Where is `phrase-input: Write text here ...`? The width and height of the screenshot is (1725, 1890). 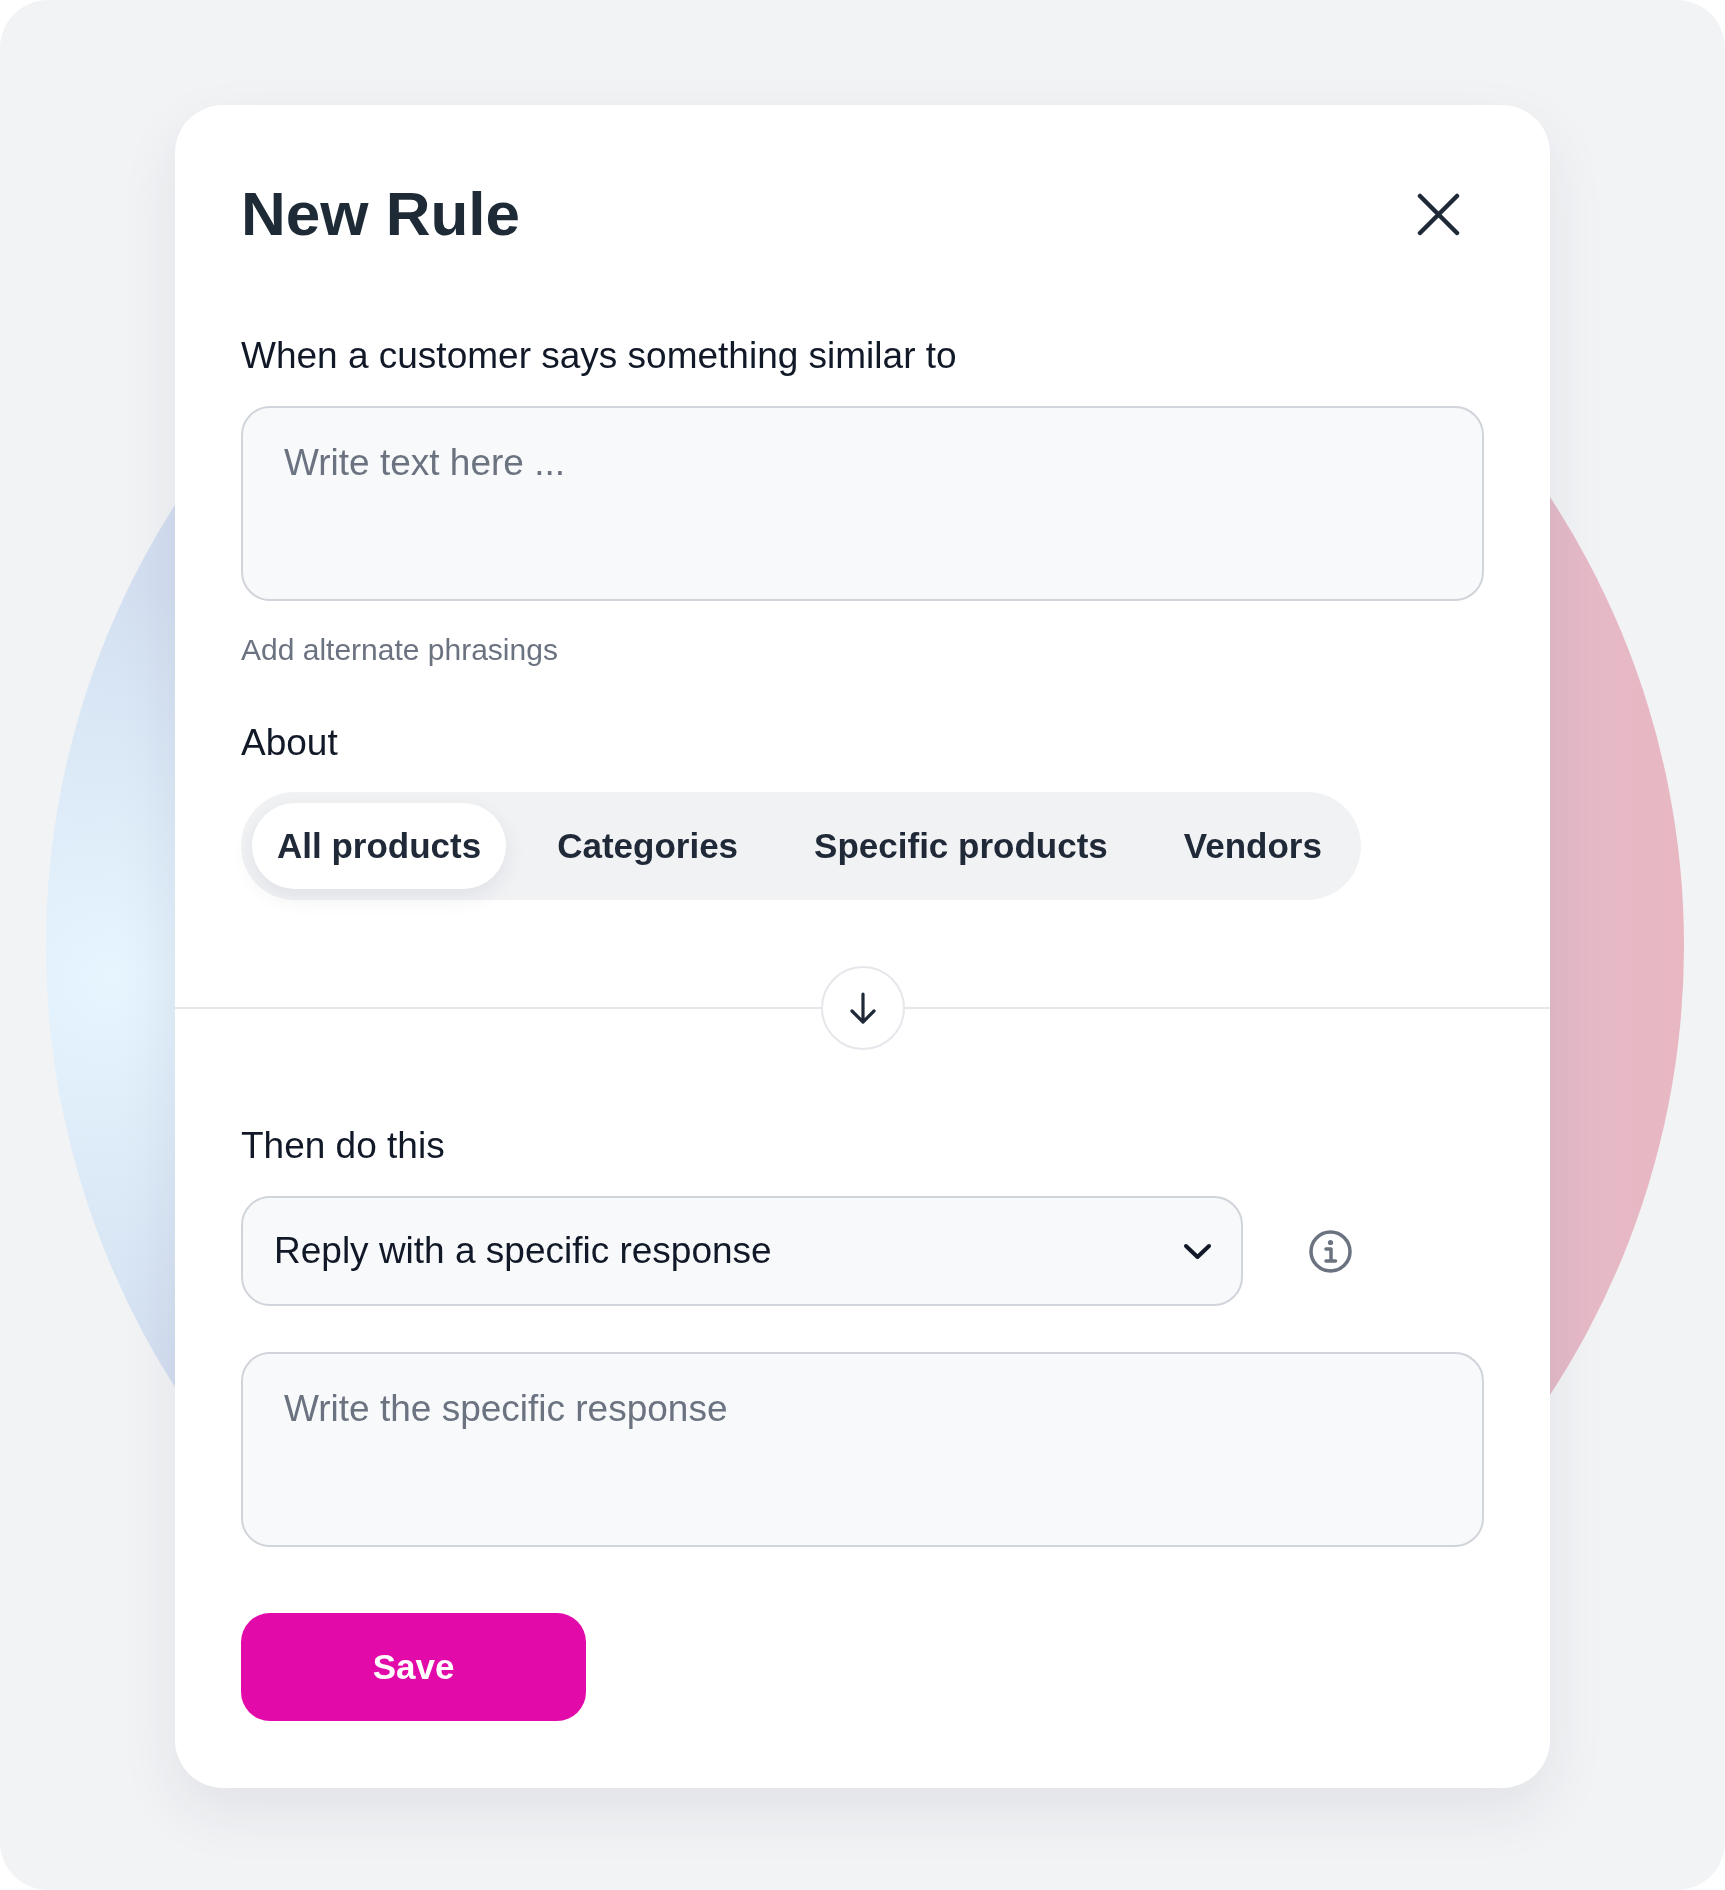 phrase-input: Write text here ... is located at coordinates (862, 503).